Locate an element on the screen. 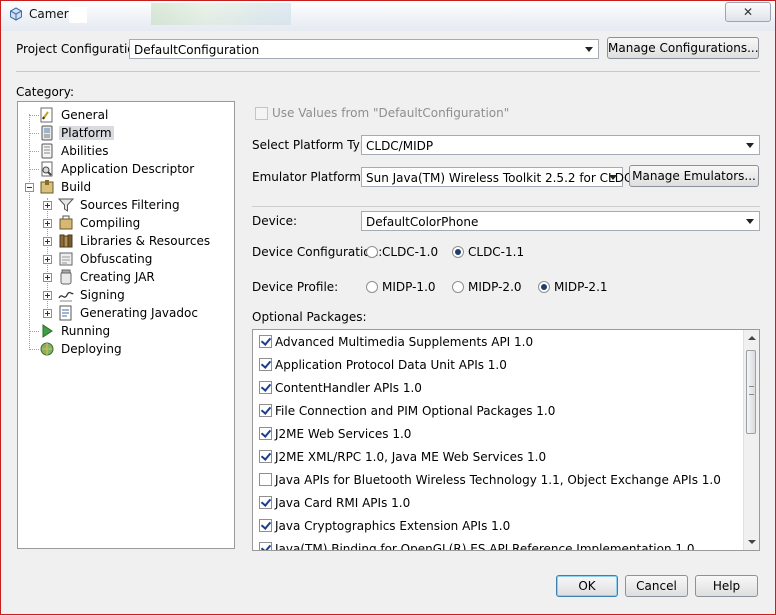  platform-type-label: Select Platform Type: is located at coordinates (315, 145).